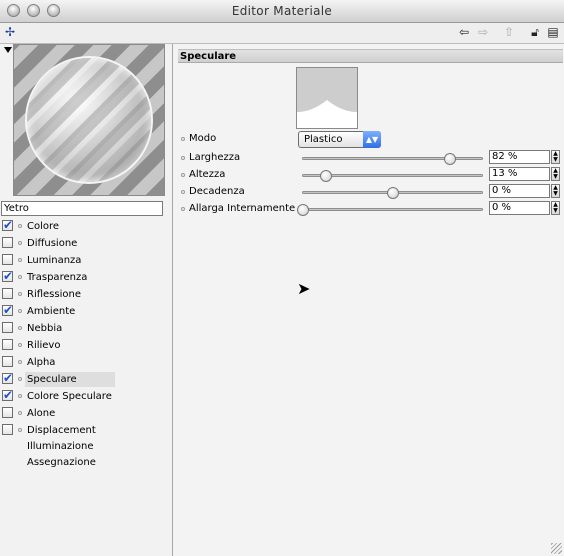 Image resolution: width=564 pixels, height=556 pixels. I want to click on channel-label: Speculare, so click(70, 379).